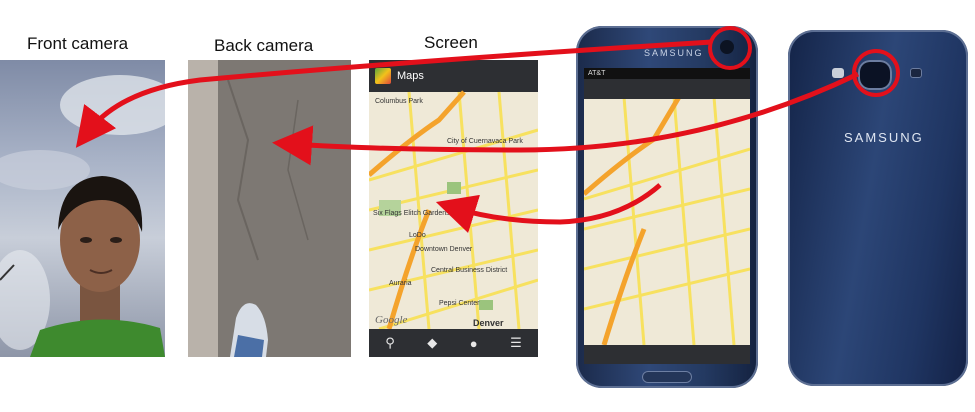 The height and width of the screenshot is (412, 975). I want to click on back-camera-arrow, so click(566, 118).